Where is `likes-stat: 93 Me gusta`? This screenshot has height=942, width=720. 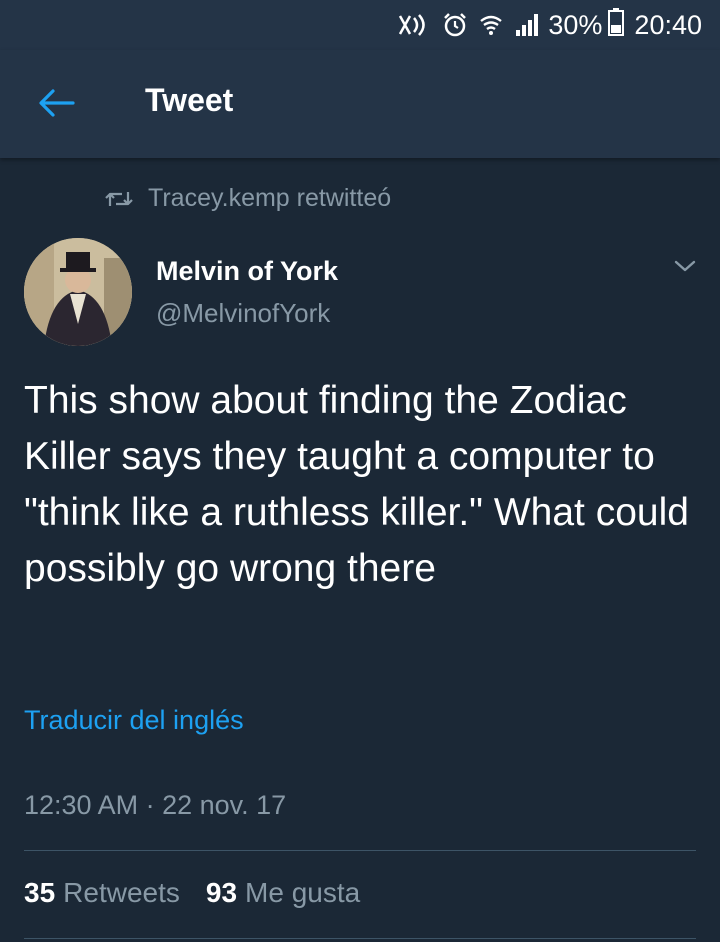
likes-stat: 93 Me gusta is located at coordinates (283, 893).